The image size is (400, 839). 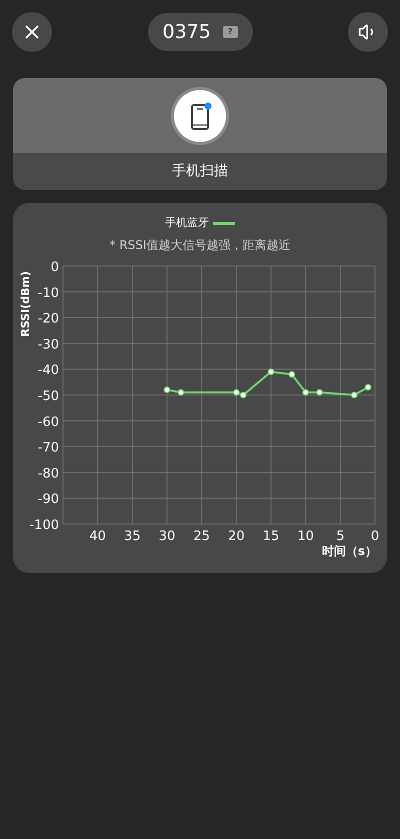 I want to click on battery-status: ?, so click(x=230, y=32).